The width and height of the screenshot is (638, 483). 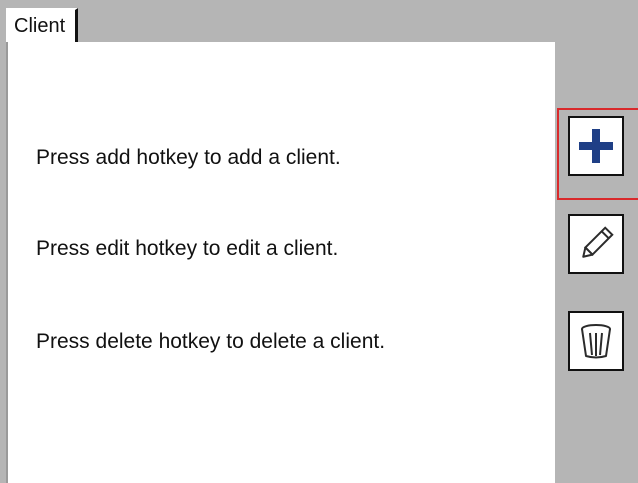 I want to click on pencil-icon, so click(x=596, y=244).